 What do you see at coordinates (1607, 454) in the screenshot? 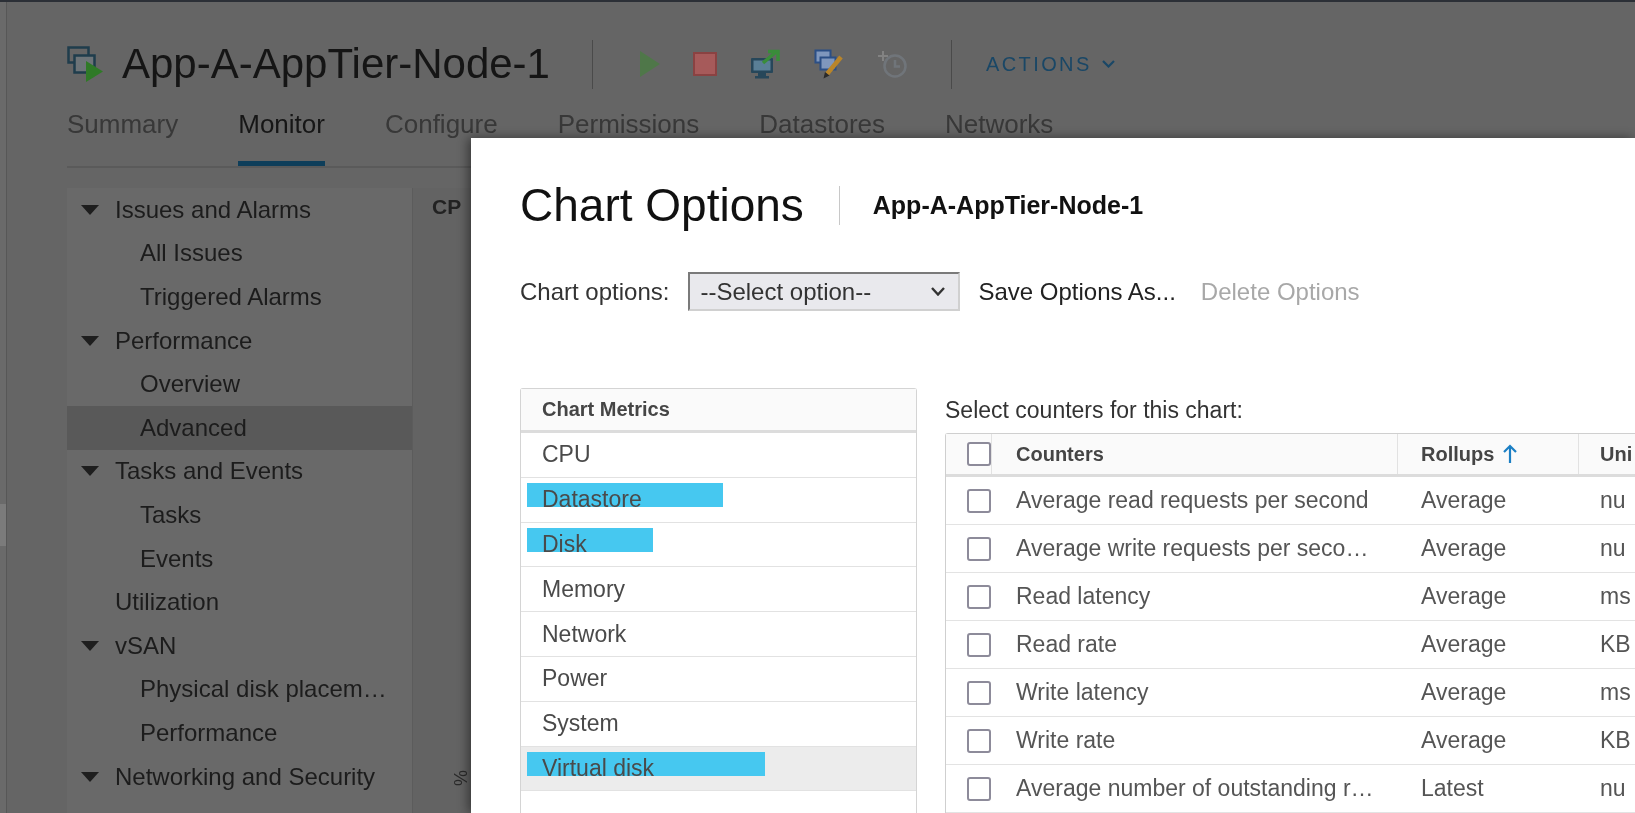
I see `column-header: Uni` at bounding box center [1607, 454].